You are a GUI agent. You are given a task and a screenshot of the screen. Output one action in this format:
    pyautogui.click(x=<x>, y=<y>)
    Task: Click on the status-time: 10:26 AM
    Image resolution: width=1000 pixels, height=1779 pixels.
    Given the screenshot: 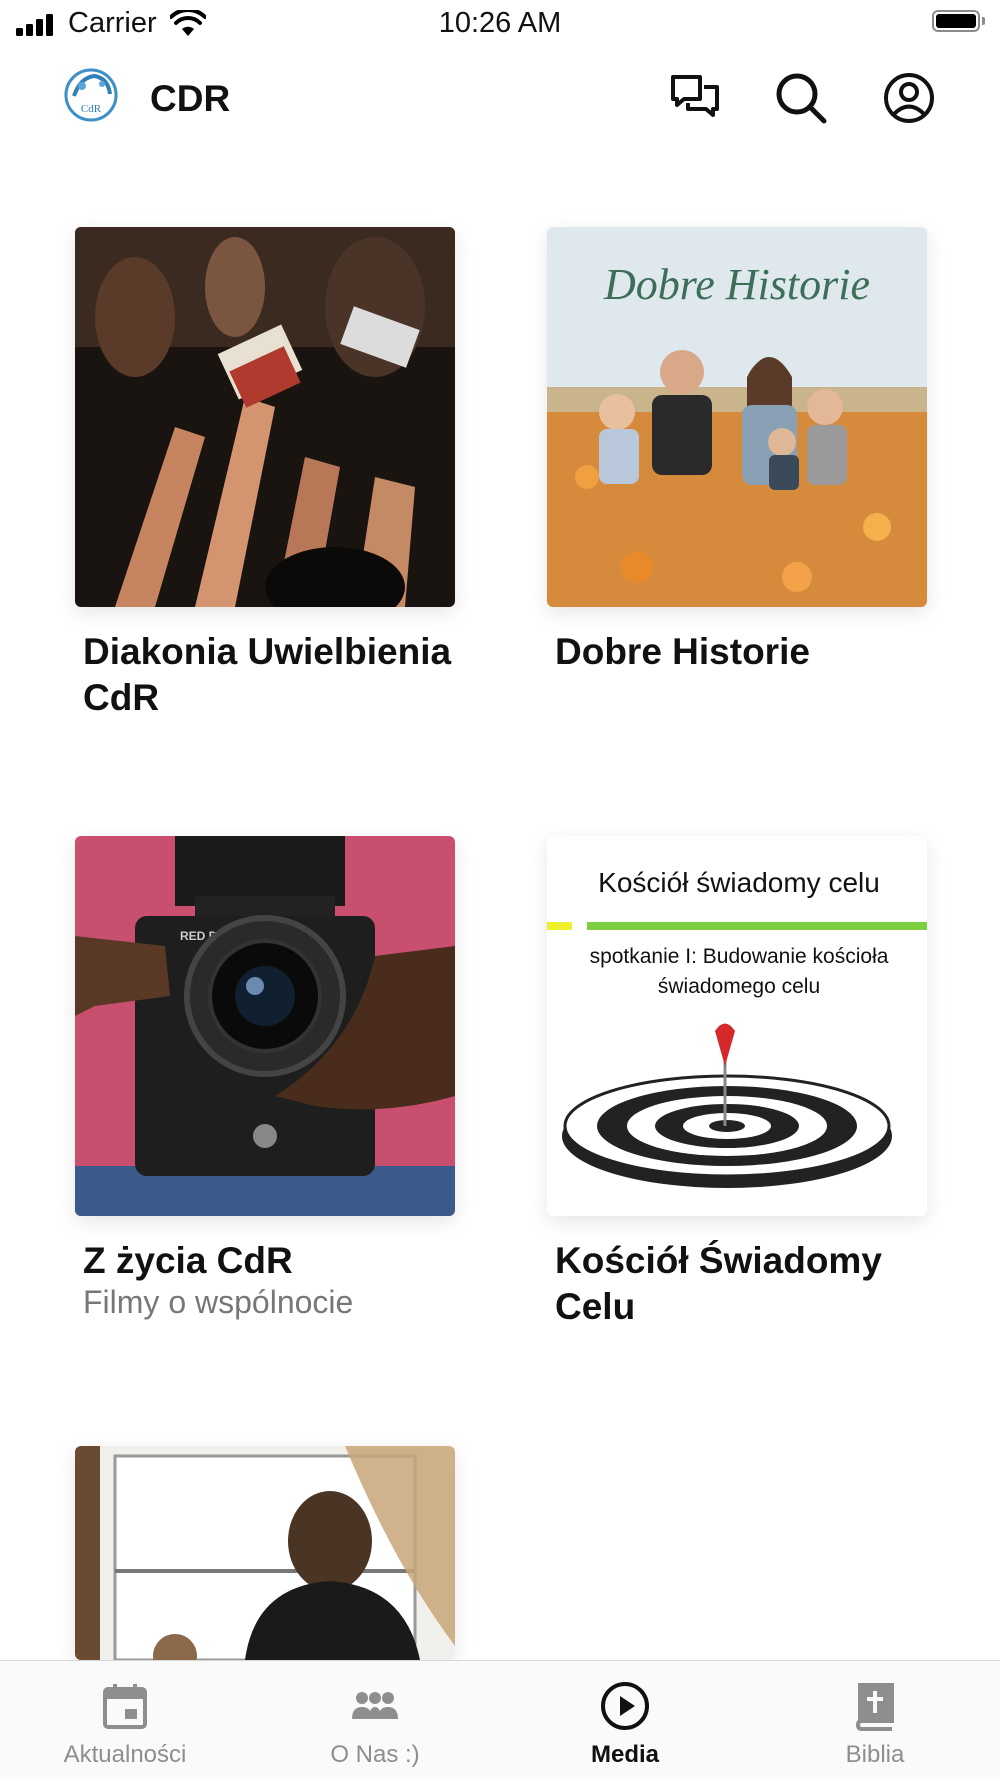 What is the action you would take?
    pyautogui.click(x=500, y=23)
    